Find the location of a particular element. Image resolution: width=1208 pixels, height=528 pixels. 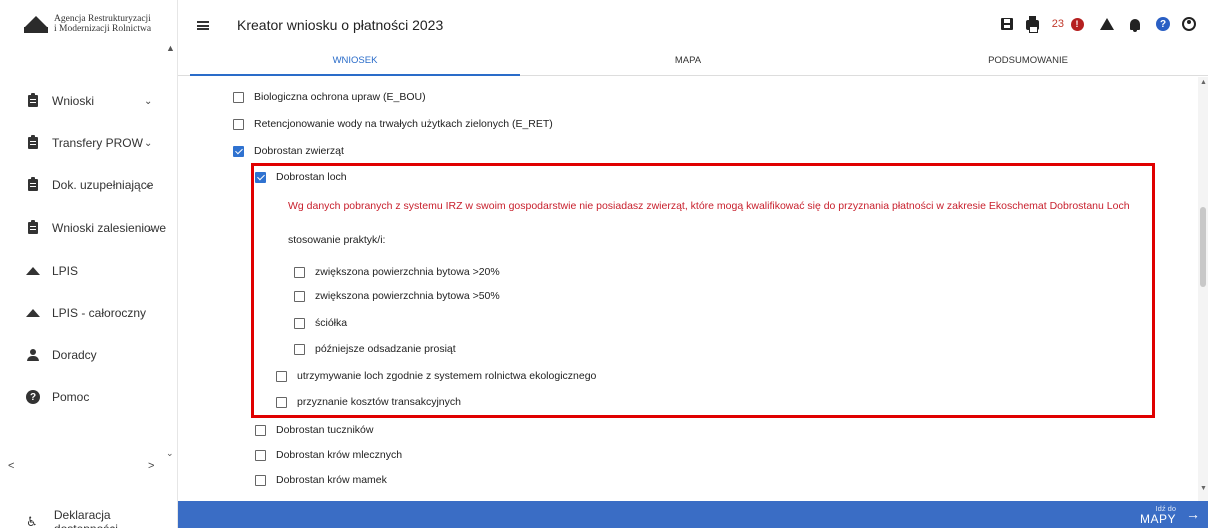

footer-bar: Idź do MAPY → is located at coordinates (693, 514).